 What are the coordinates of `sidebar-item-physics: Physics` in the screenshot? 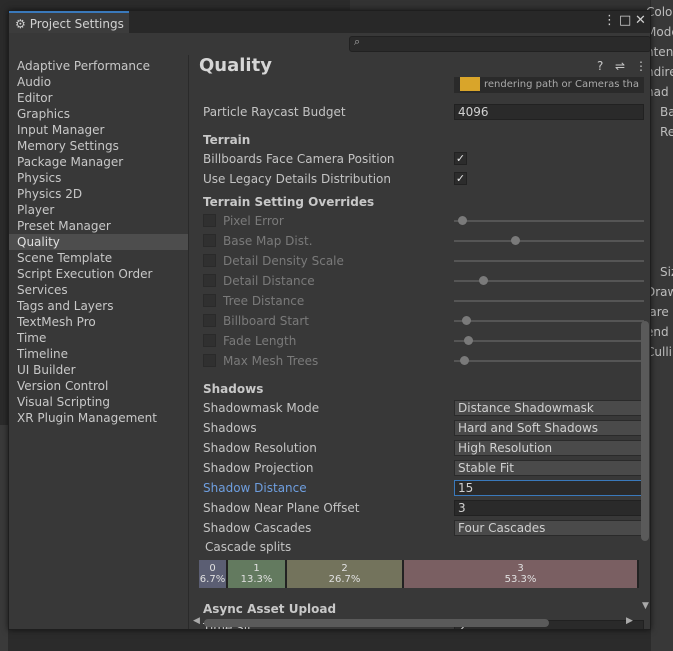 It's located at (98, 178).